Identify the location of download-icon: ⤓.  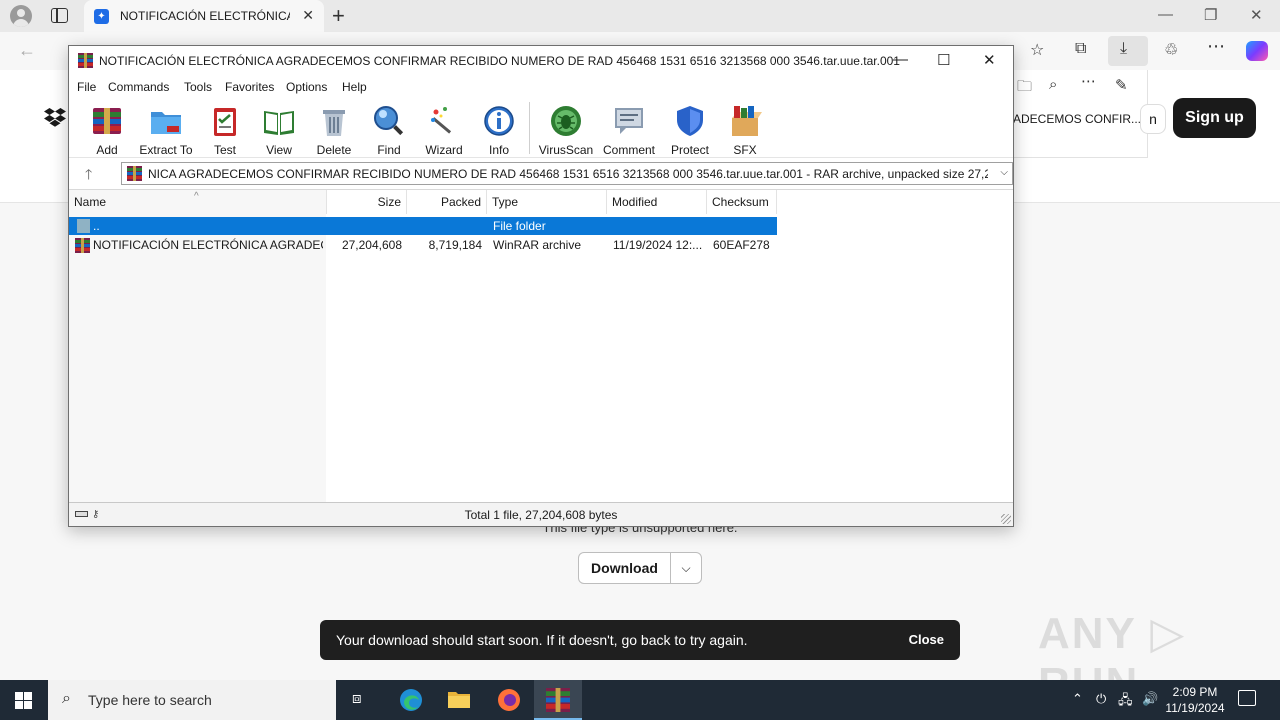
(1124, 48).